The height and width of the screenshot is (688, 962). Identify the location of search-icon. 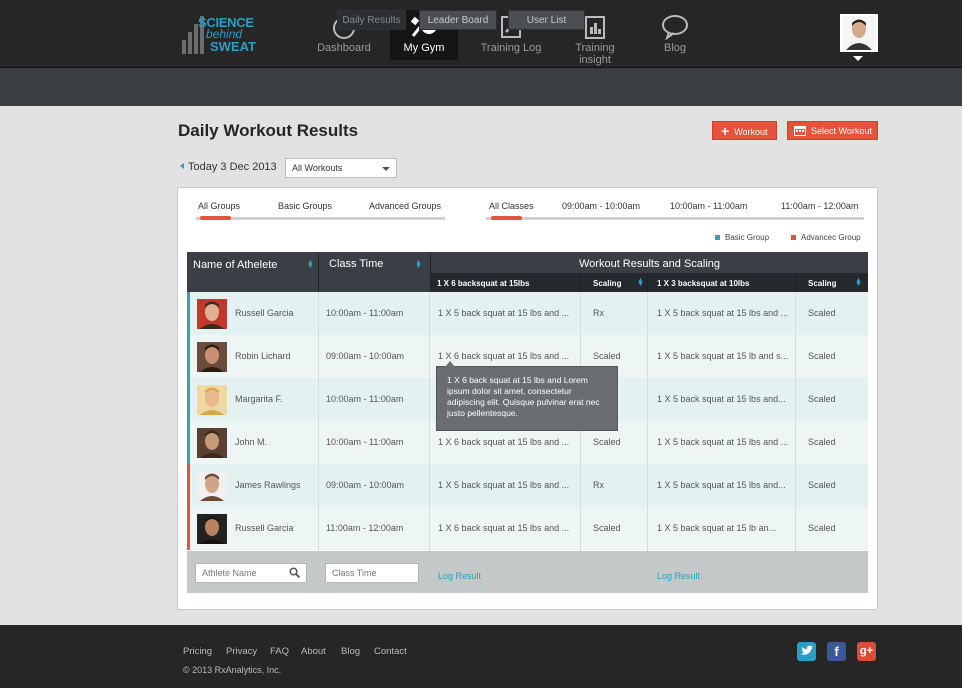
(294, 572).